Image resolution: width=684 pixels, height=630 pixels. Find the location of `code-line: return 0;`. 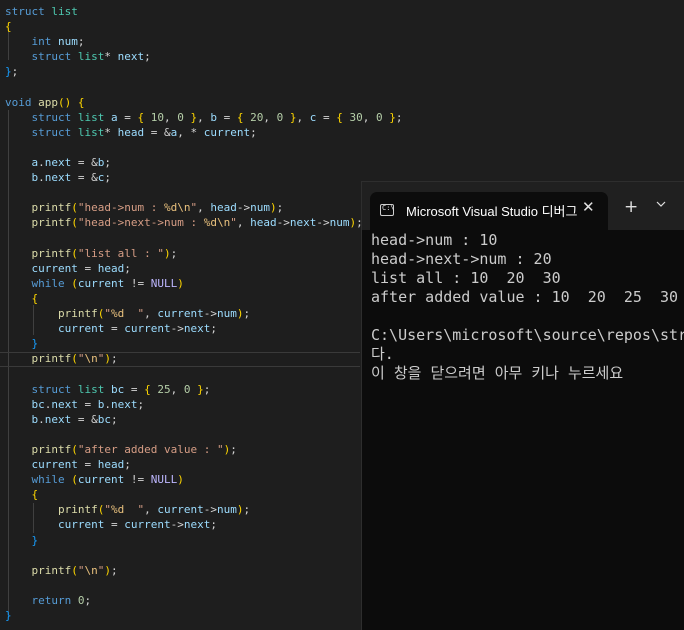

code-line: return 0; is located at coordinates (48, 600).